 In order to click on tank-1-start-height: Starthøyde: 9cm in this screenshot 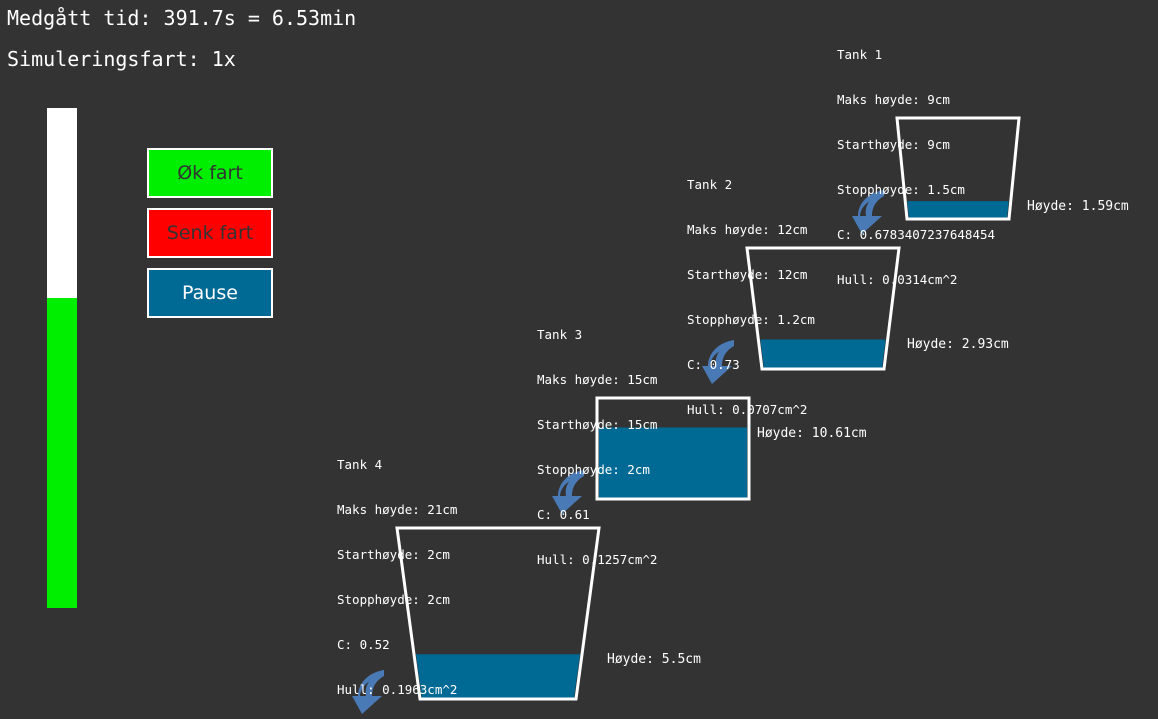, I will do `click(893, 144)`.